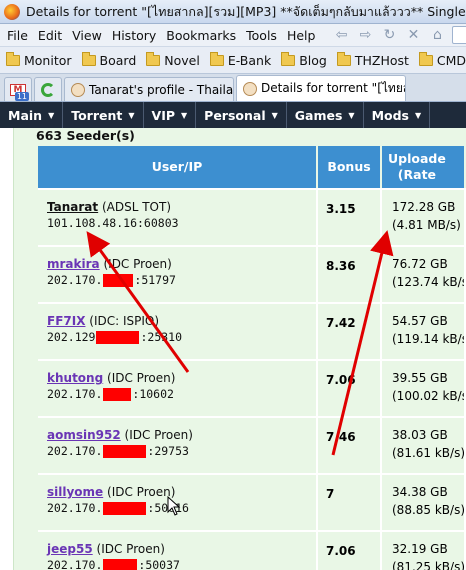  I want to click on ip-port: :51797, so click(155, 280).